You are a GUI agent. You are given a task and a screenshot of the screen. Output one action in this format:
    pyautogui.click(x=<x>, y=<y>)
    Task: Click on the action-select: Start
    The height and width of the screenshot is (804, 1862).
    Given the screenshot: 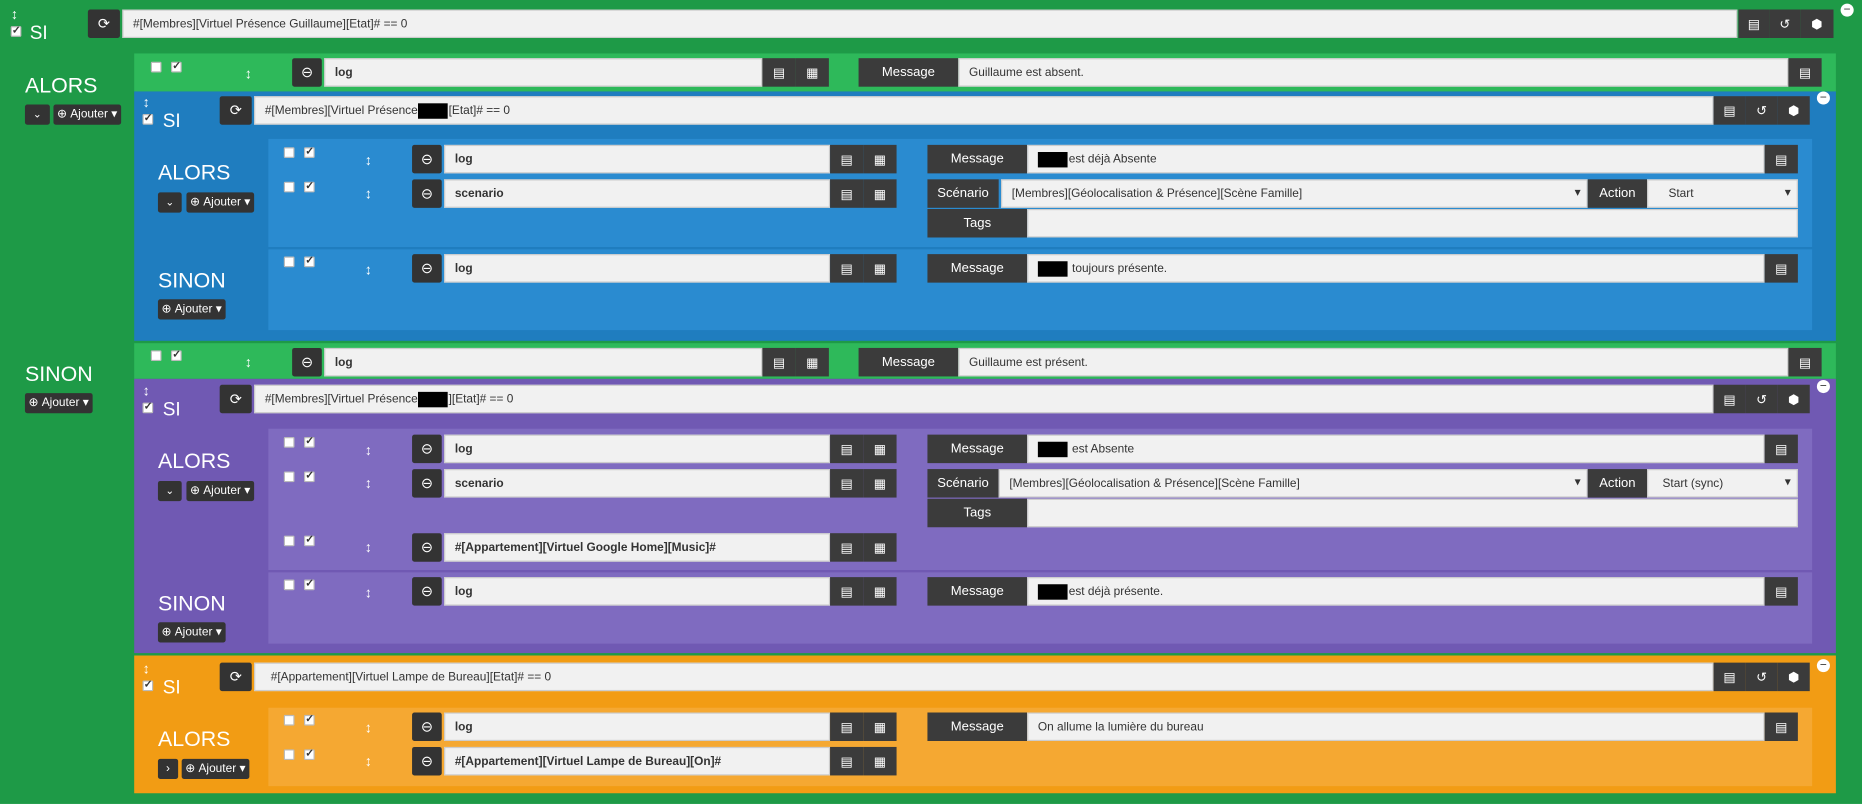 What is the action you would take?
    pyautogui.click(x=1722, y=193)
    